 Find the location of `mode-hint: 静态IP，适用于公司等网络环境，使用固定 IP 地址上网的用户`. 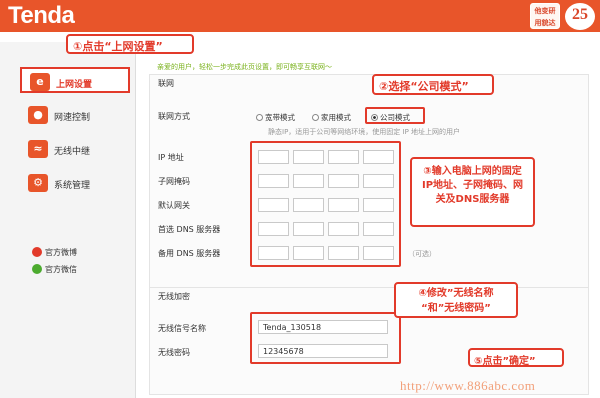

mode-hint: 静态IP，适用于公司等网络环境，使用固定 IP 地址上网的用户 is located at coordinates (364, 132).